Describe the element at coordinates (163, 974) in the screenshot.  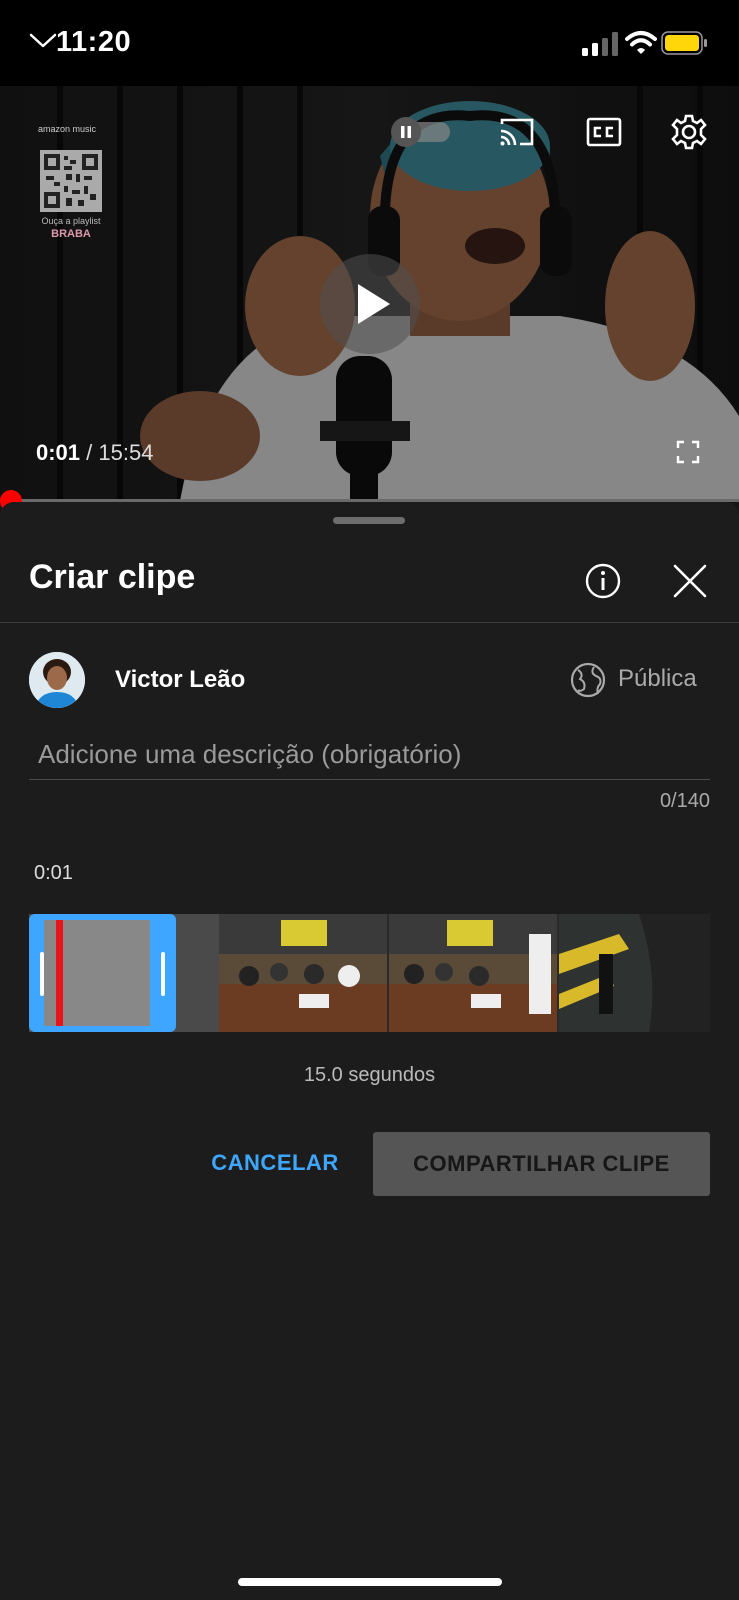
I see `clip-trim-end-grip` at that location.